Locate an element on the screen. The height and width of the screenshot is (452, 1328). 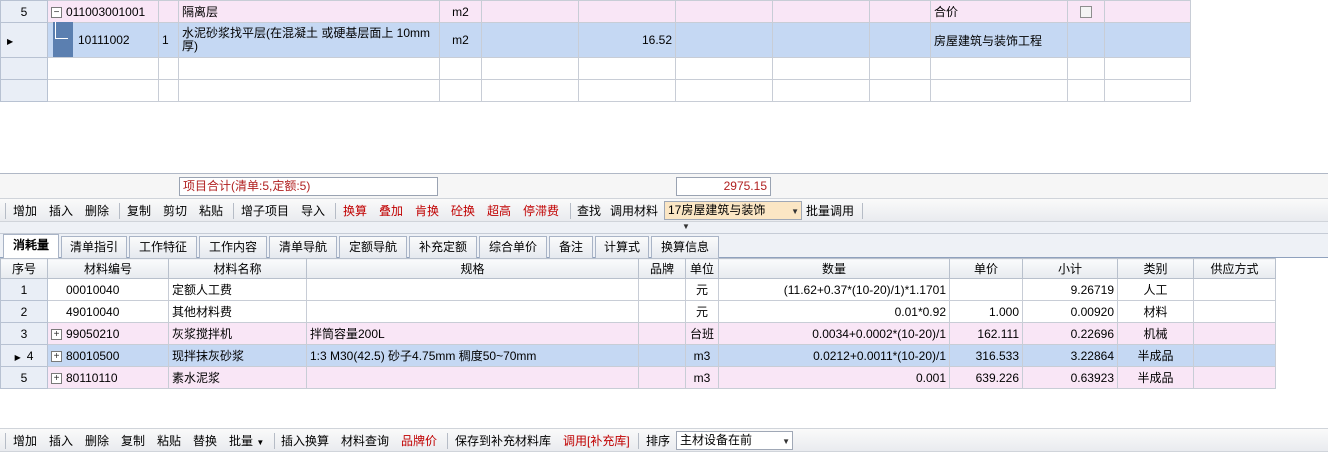
row-checkbox is located at coordinates (1086, 12).